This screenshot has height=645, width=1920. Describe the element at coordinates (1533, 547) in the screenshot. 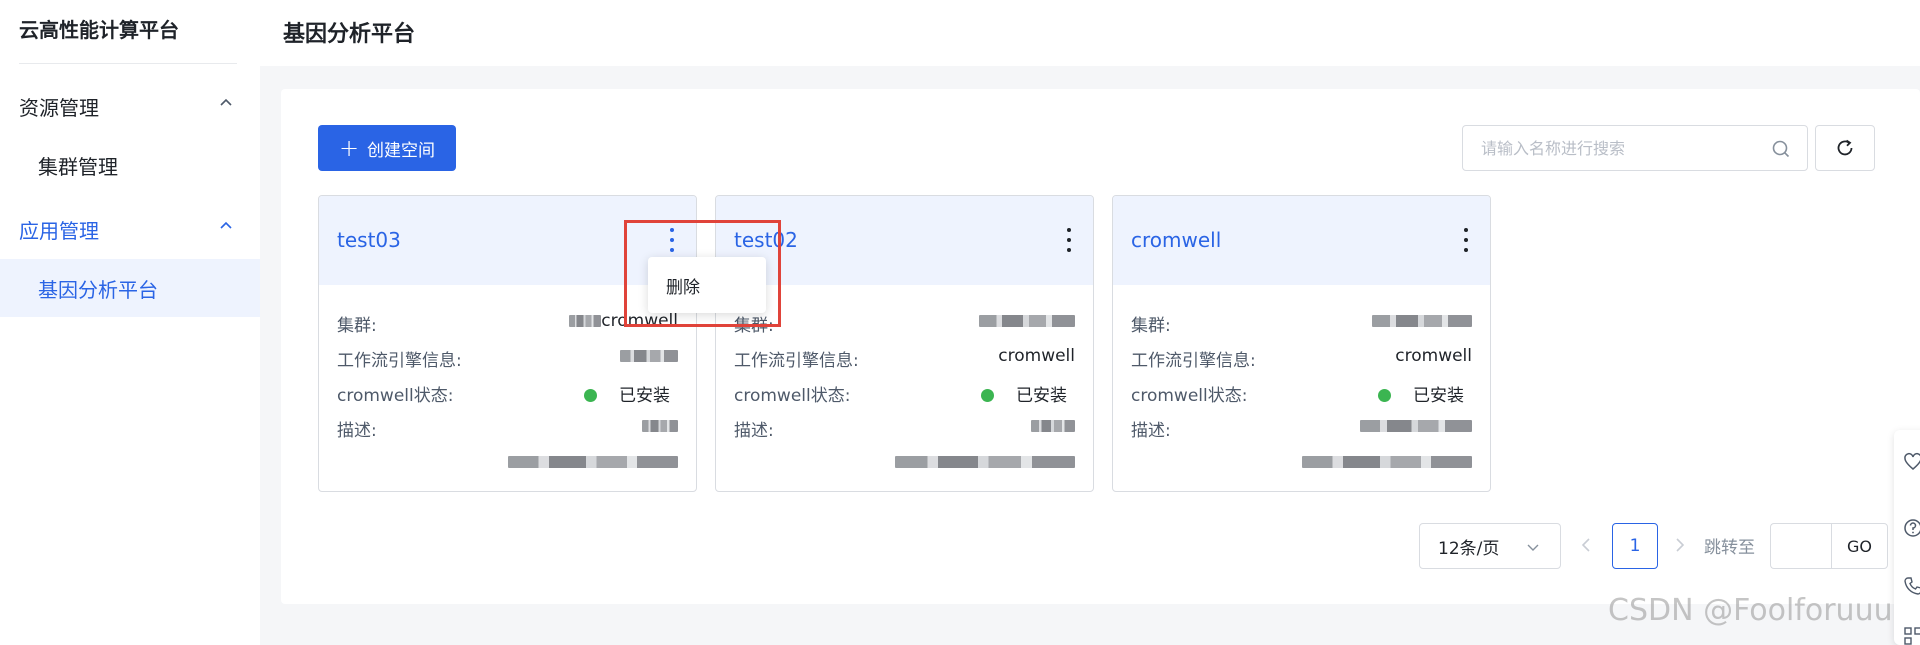

I see `chevron-down-icon` at that location.